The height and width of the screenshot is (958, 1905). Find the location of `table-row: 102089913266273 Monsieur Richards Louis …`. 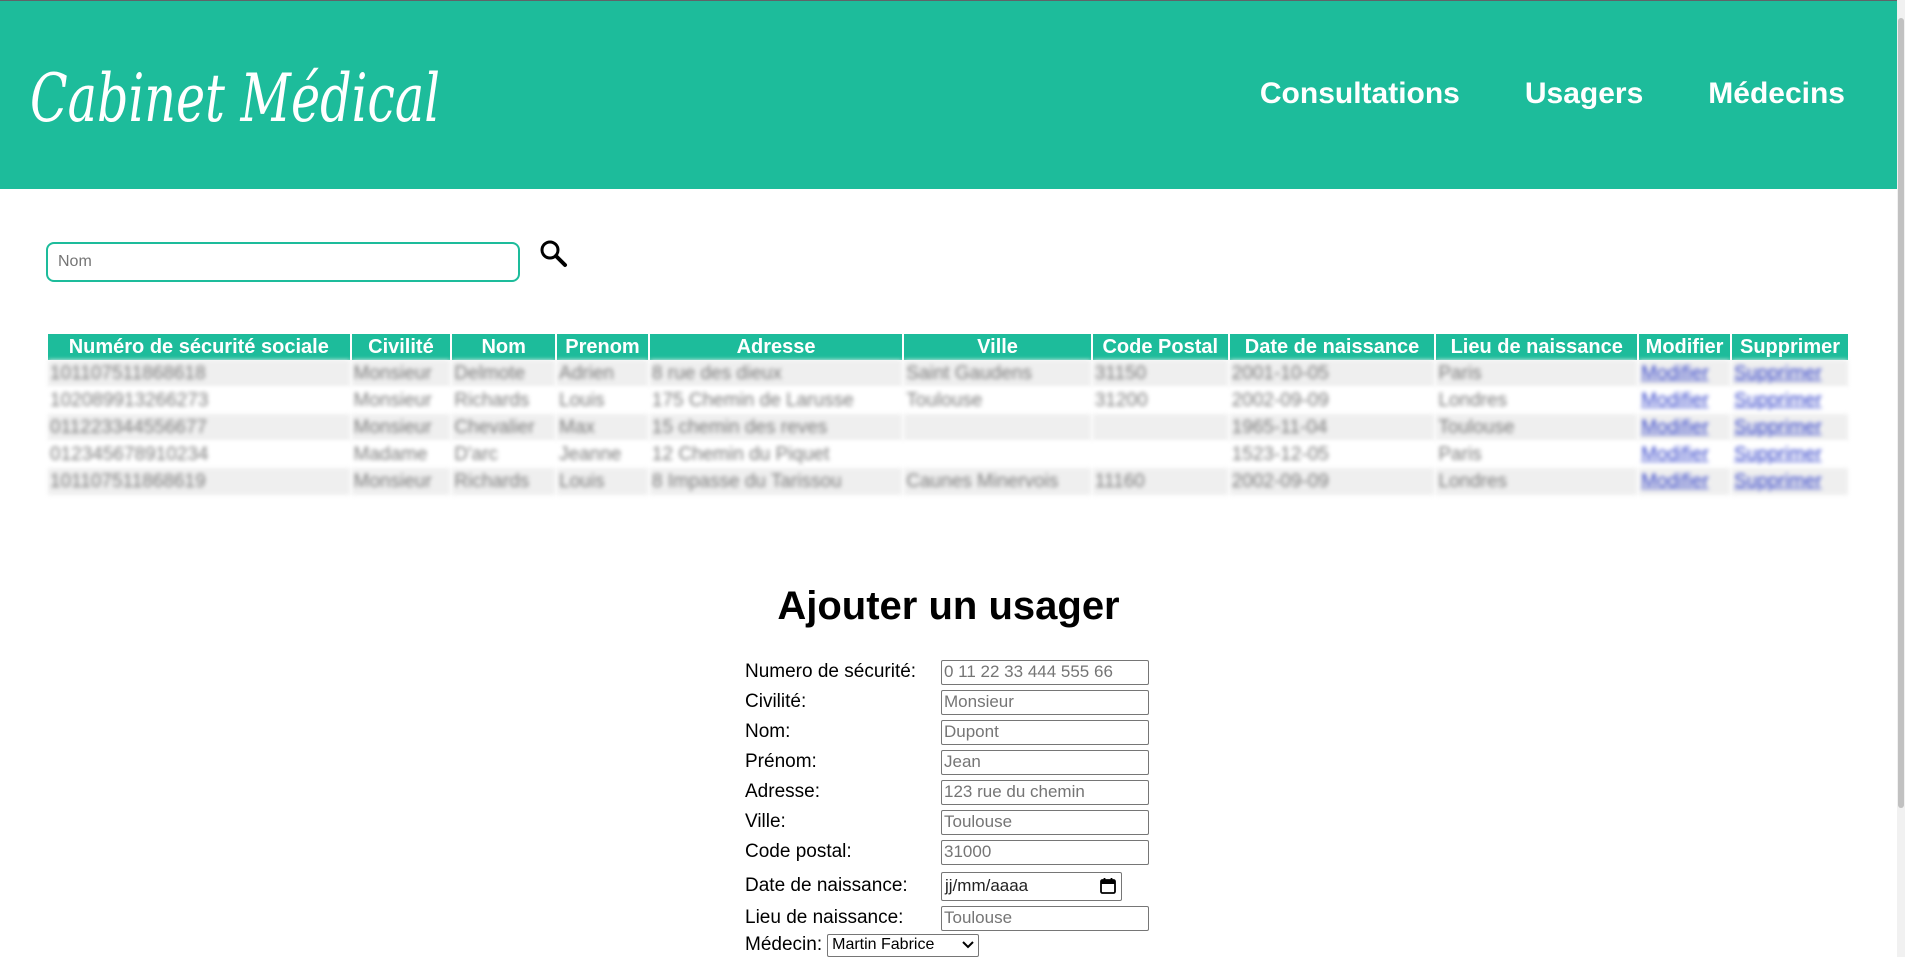

table-row: 102089913266273 Monsieur Richards Louis … is located at coordinates (948, 400).